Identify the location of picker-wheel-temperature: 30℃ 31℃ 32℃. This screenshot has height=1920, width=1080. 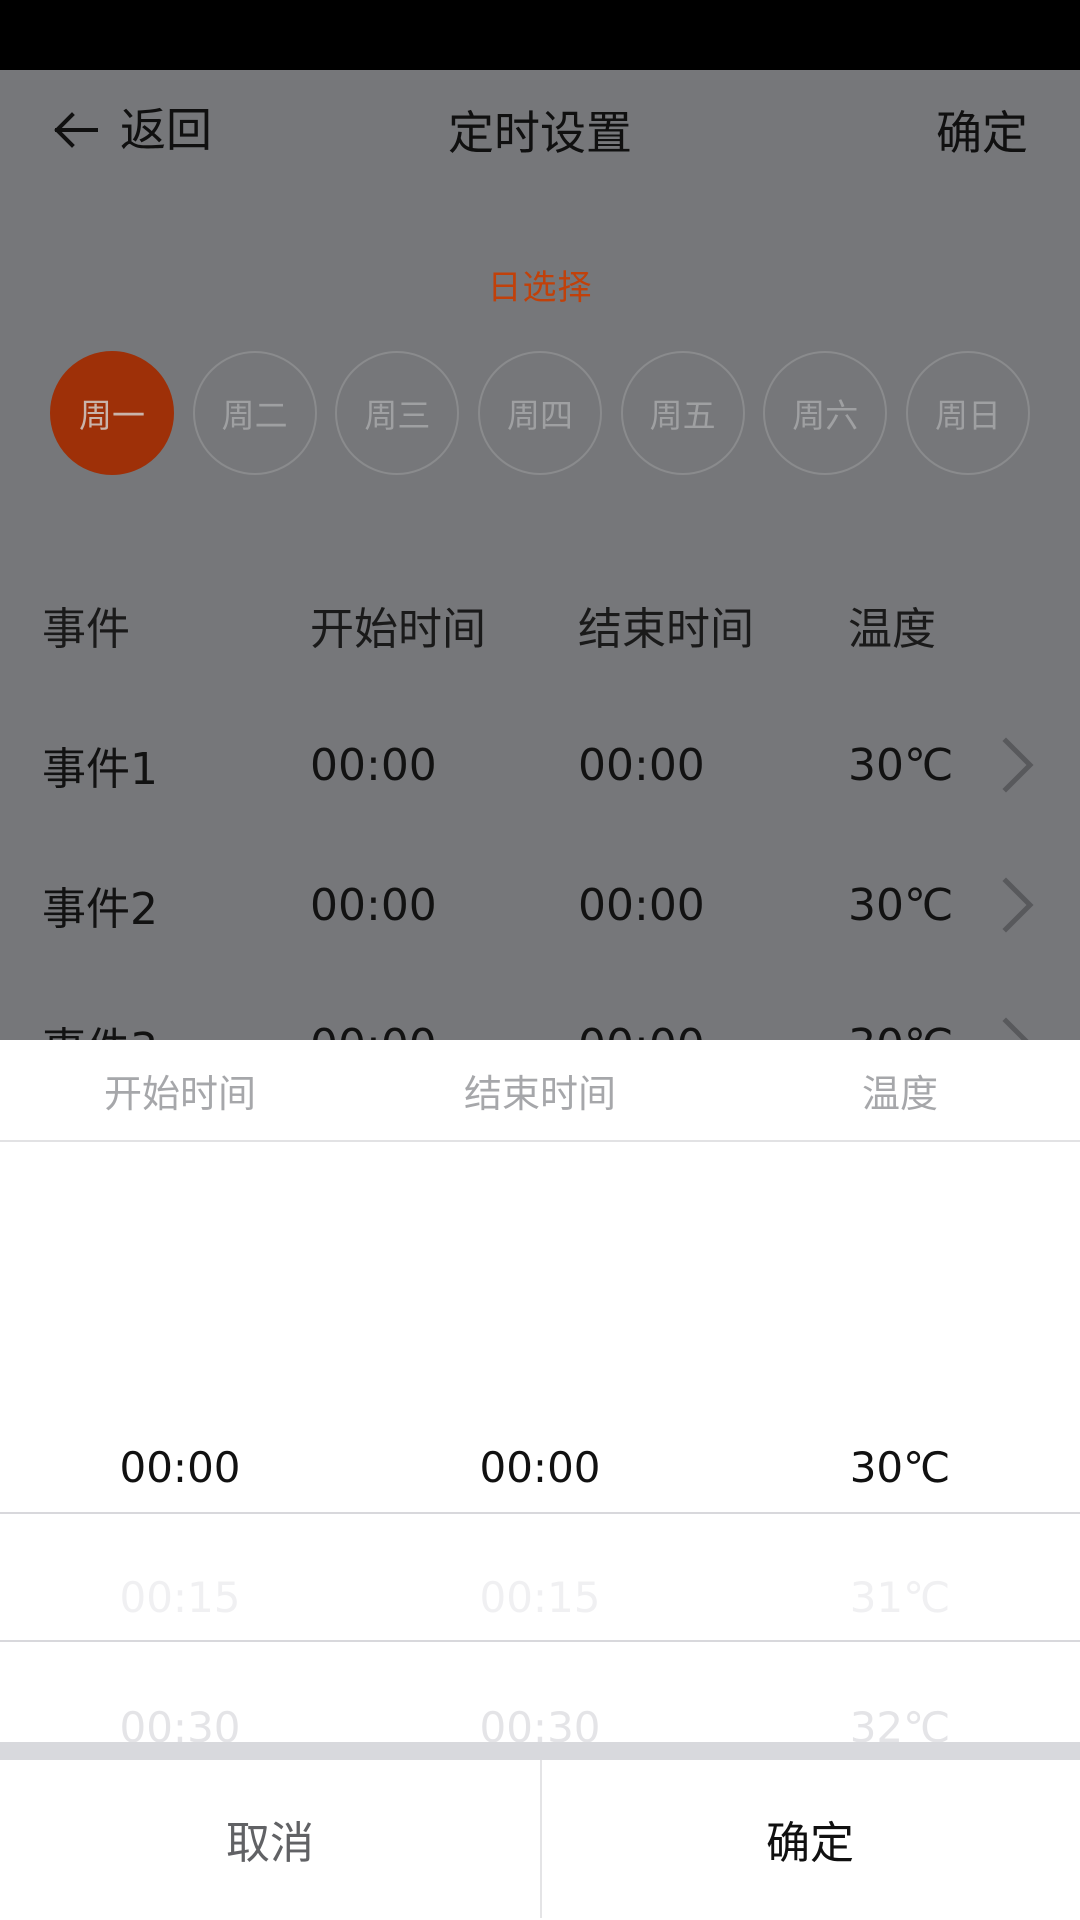
(900, 1442).